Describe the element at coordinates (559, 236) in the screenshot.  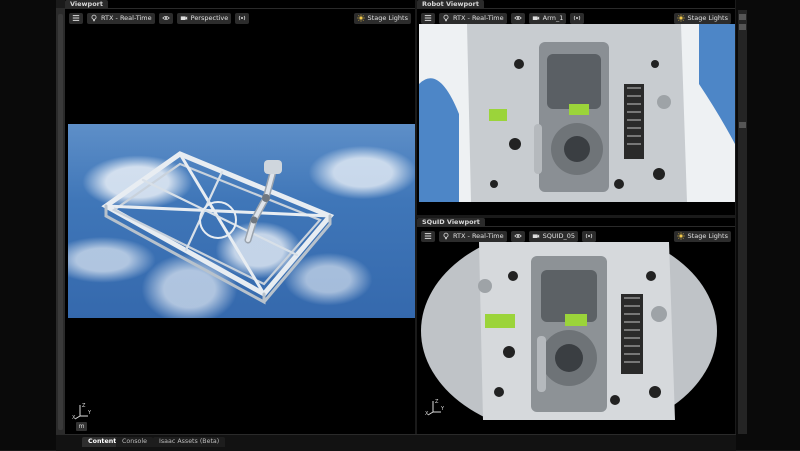
I see `camera-label: SQUID_05` at that location.